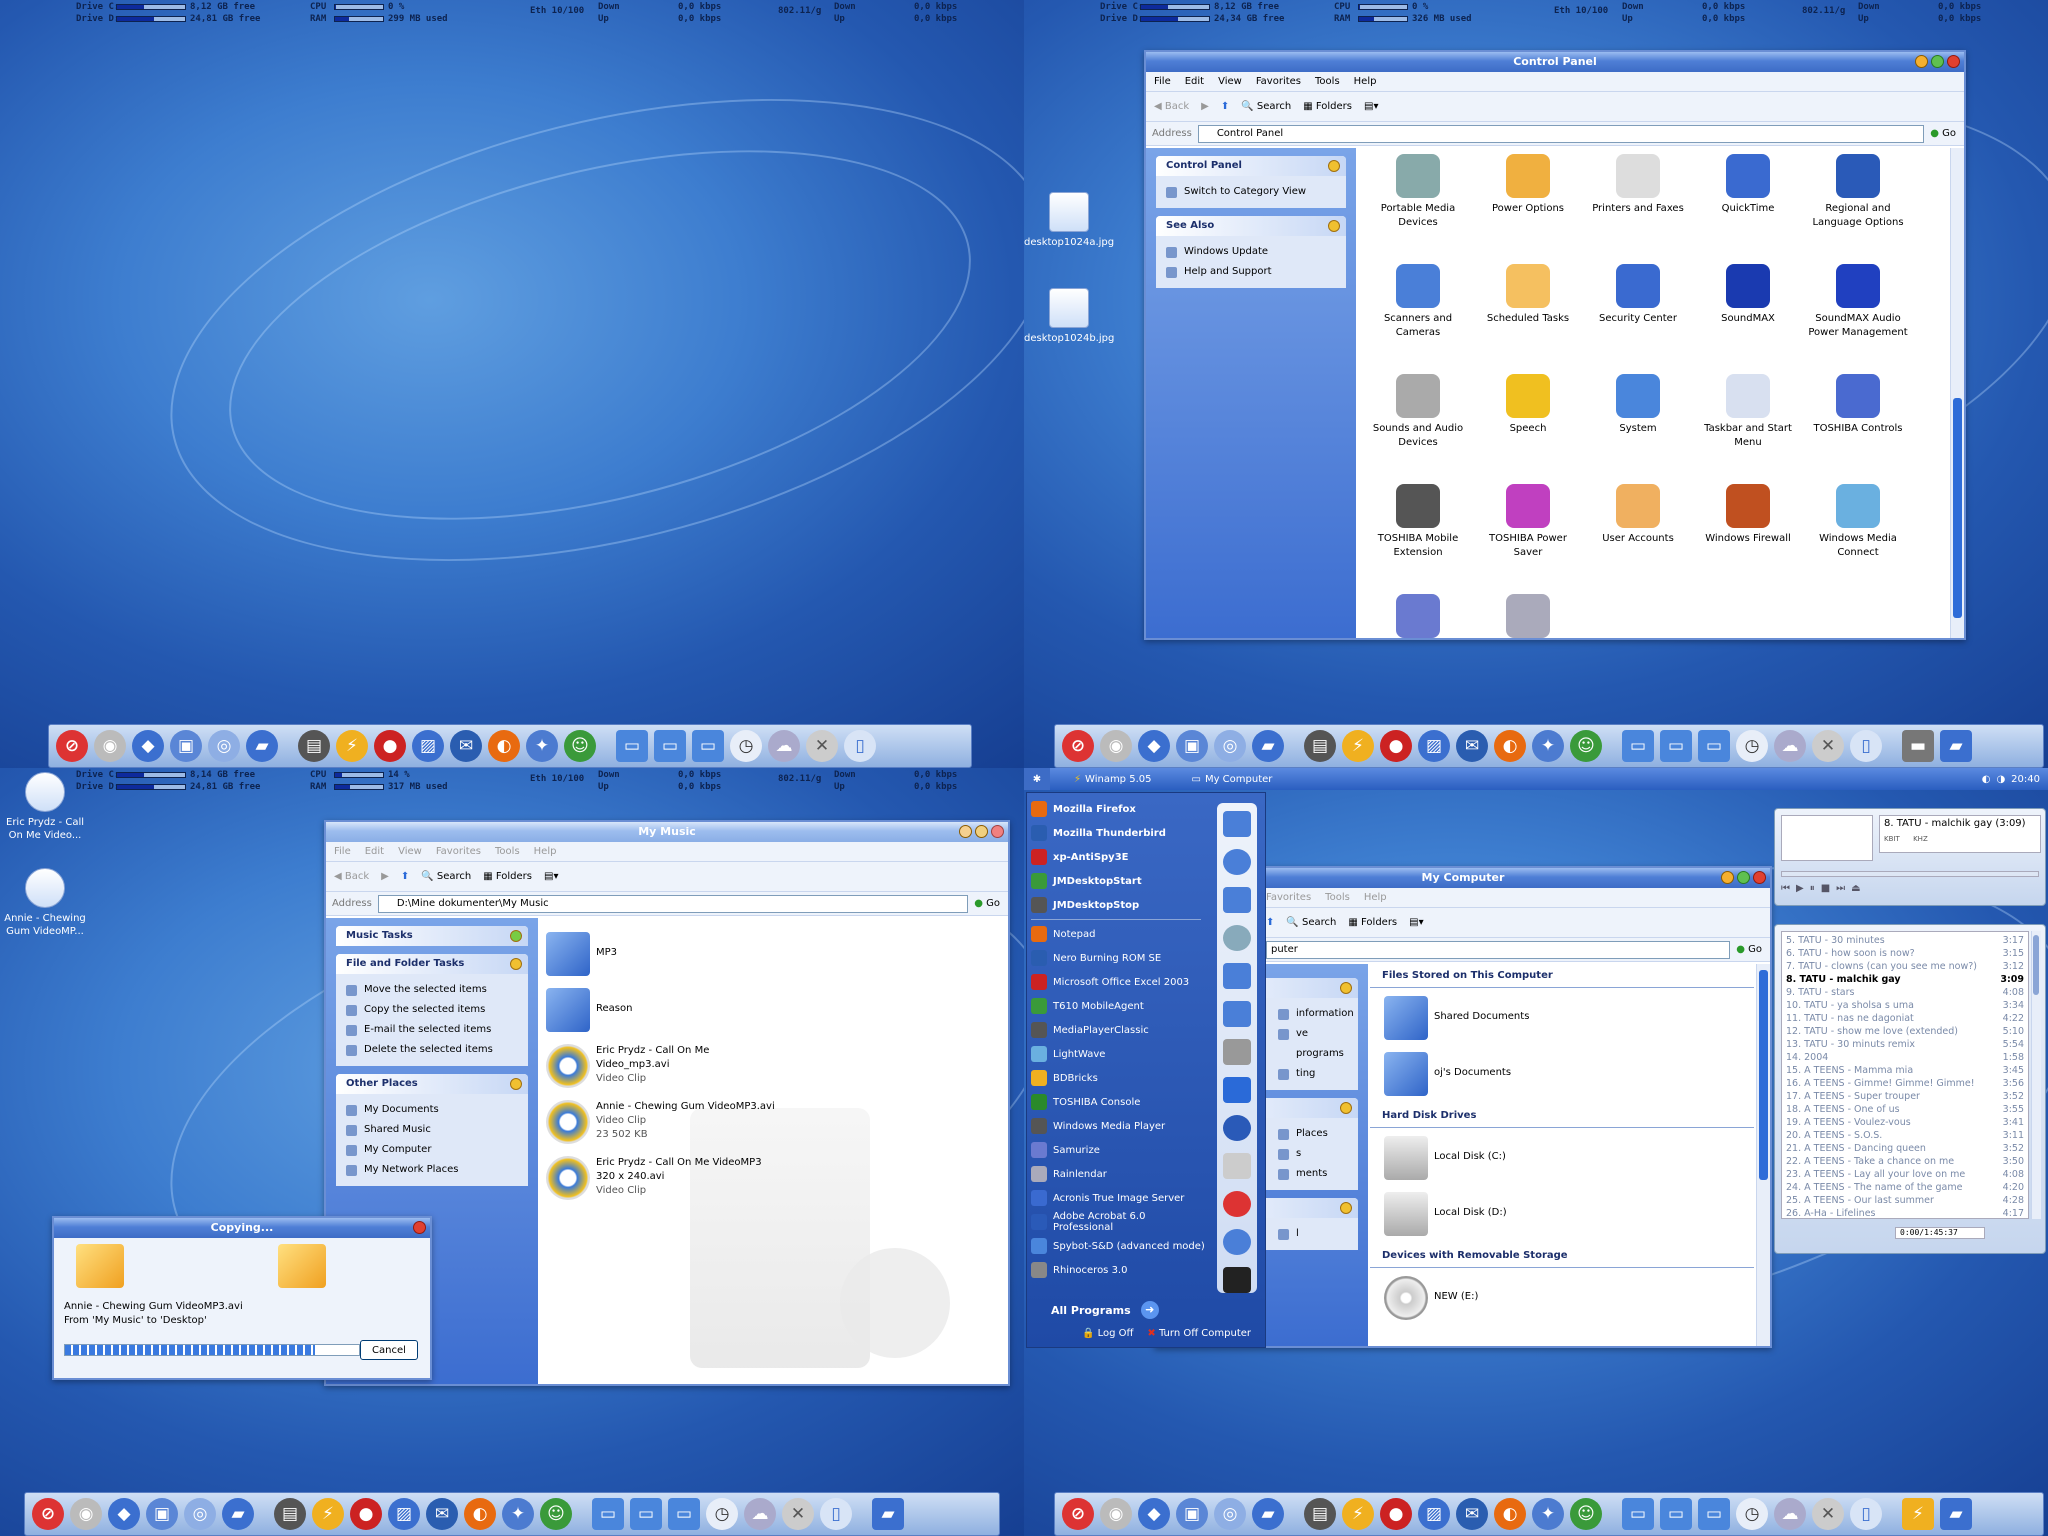 The image size is (2048, 1536). I want to click on network-icon, so click(1237, 1014).